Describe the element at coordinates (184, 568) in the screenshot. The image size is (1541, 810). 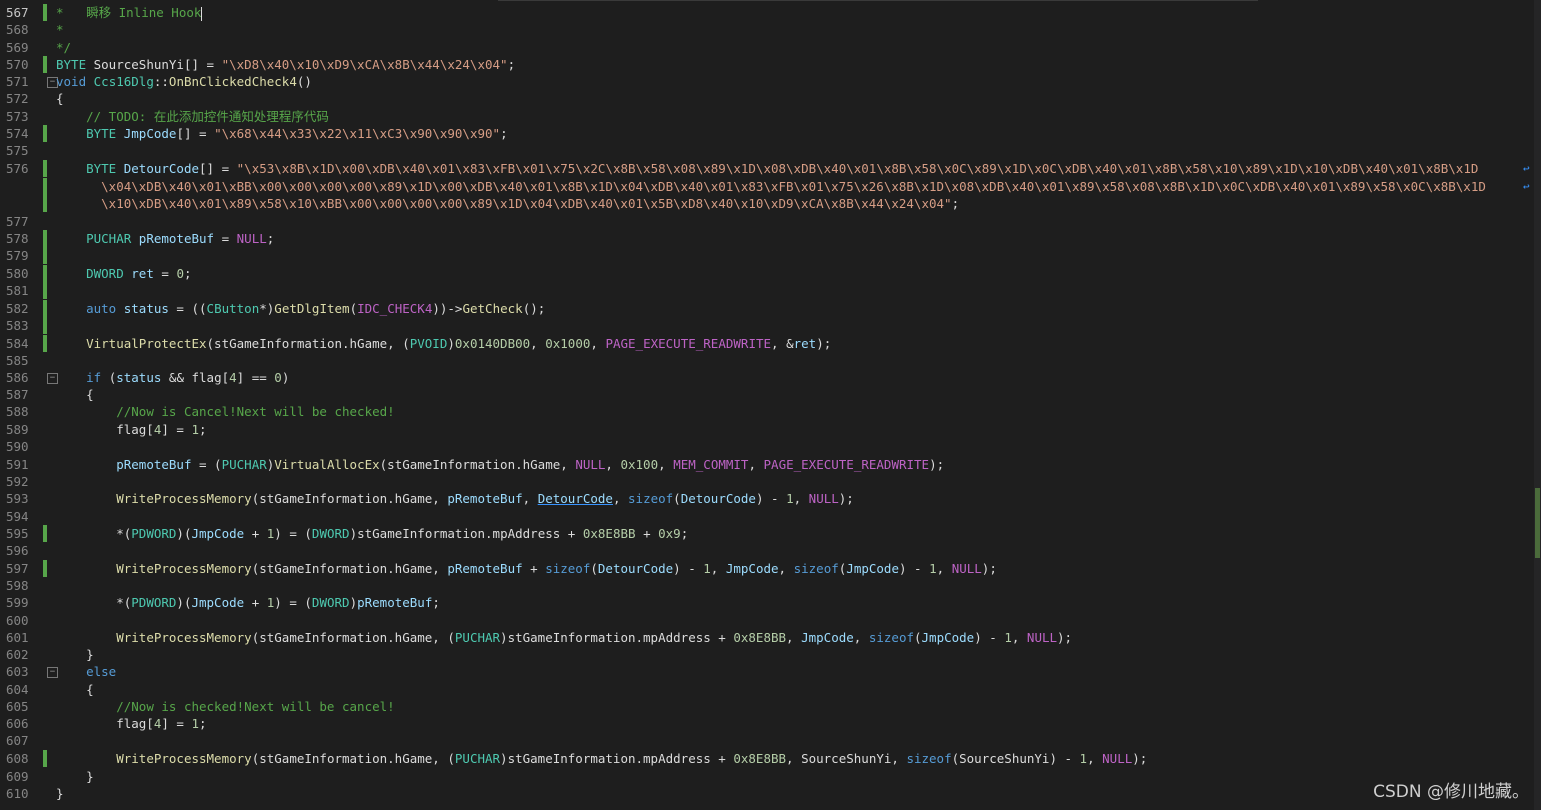
I see `code-token: WriteProcessMemory` at that location.